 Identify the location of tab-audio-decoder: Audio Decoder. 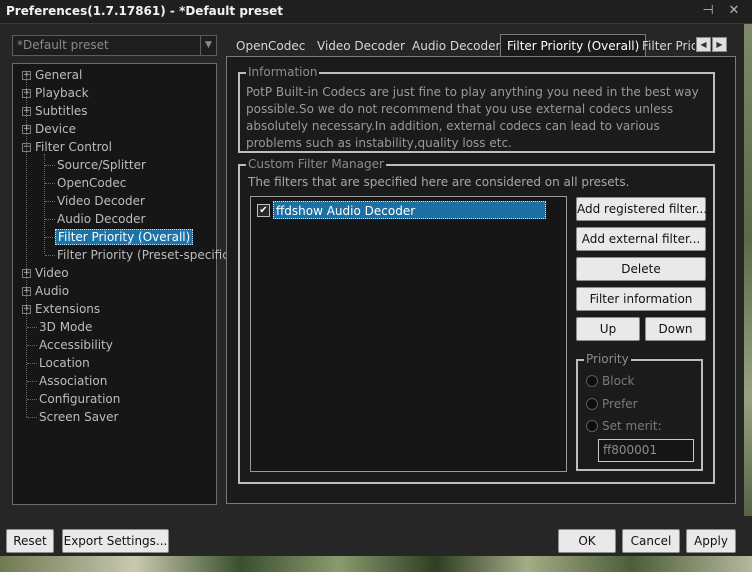
(456, 46).